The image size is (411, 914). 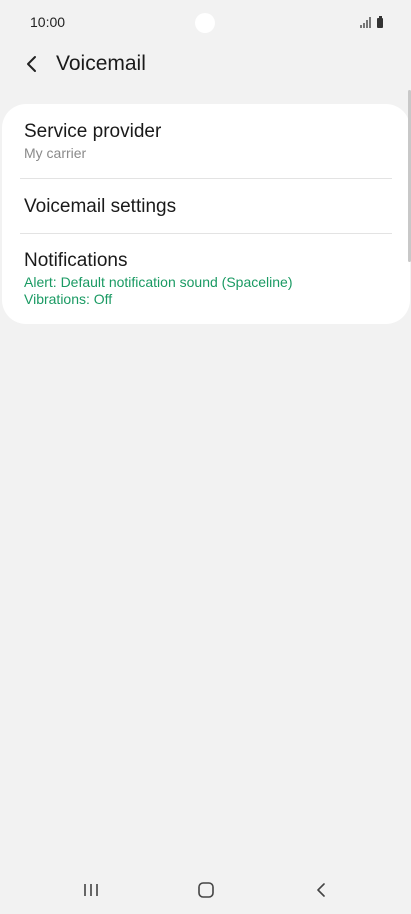 I want to click on recent-apps-icon, so click(x=91, y=890).